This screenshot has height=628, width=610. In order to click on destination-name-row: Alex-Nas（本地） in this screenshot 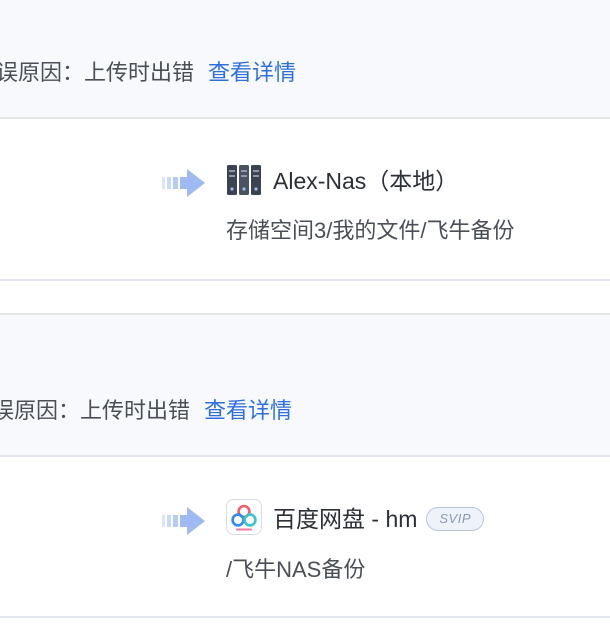, I will do `click(365, 181)`.